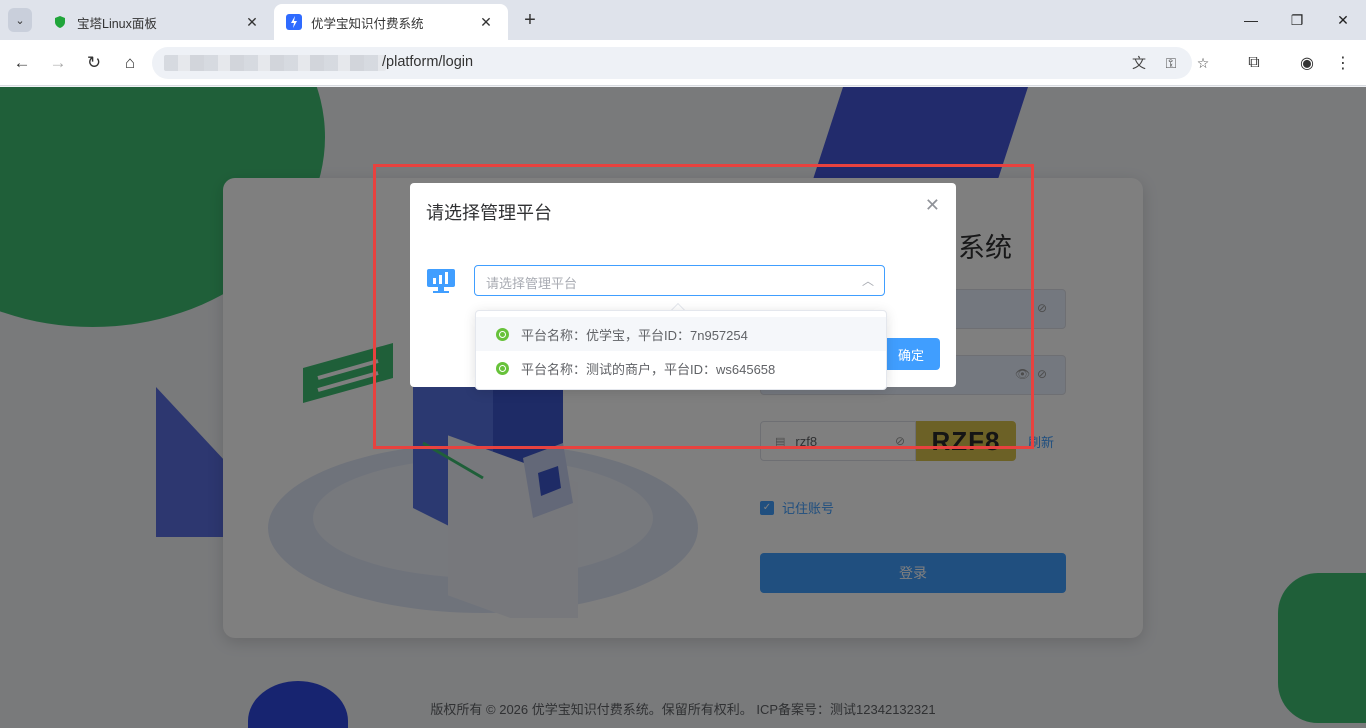  What do you see at coordinates (1139, 63) in the screenshot?
I see `translate-icon: 文` at bounding box center [1139, 63].